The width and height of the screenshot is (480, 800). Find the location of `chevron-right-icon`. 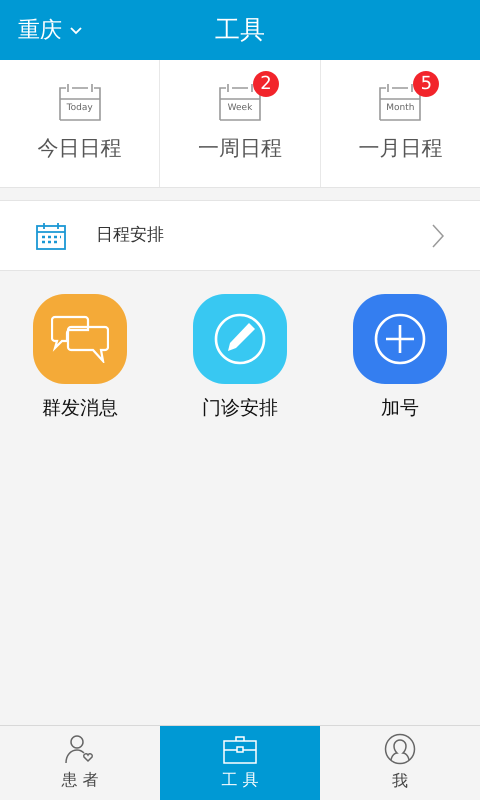

chevron-right-icon is located at coordinates (438, 236).